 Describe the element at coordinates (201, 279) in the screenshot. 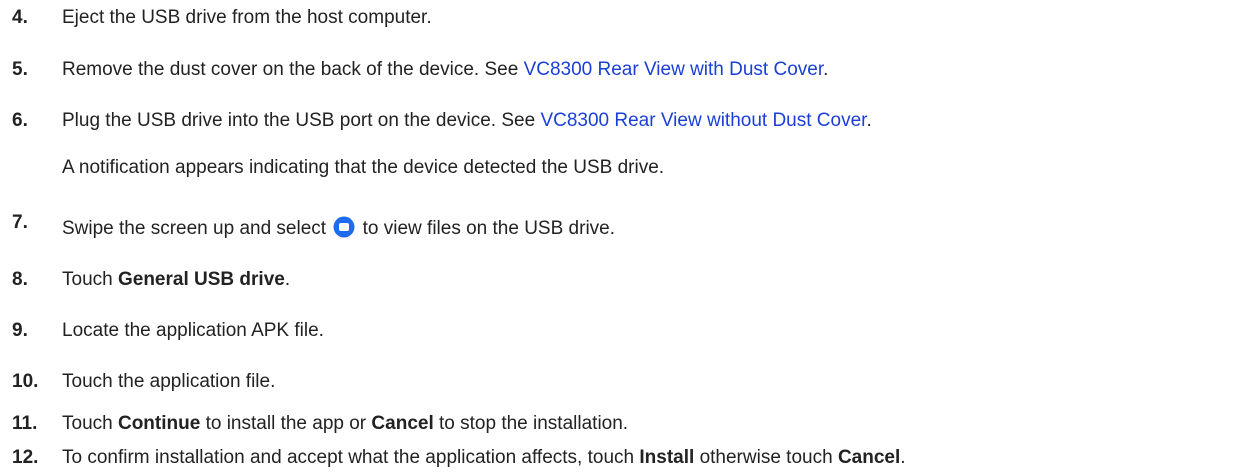

I see `general-usb-drive-label: General USB drive` at that location.